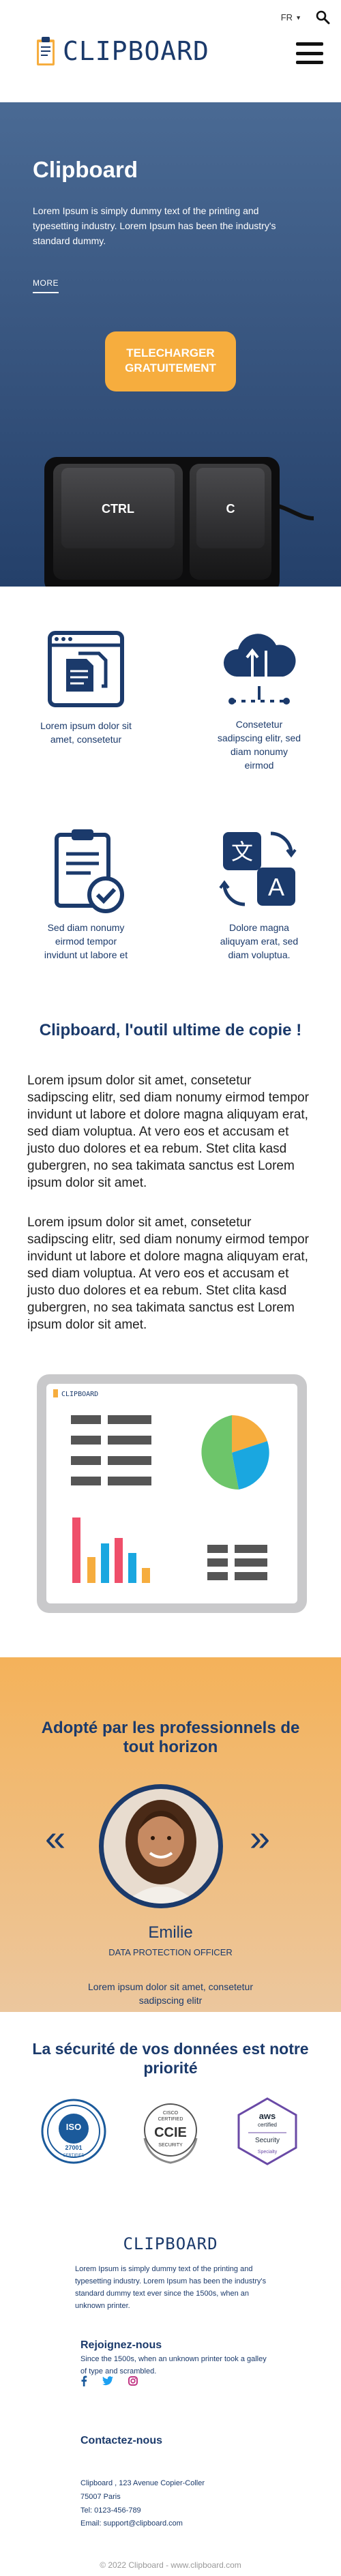  What do you see at coordinates (80, 1394) in the screenshot?
I see `dashboard-brand: CLIPBOARD` at bounding box center [80, 1394].